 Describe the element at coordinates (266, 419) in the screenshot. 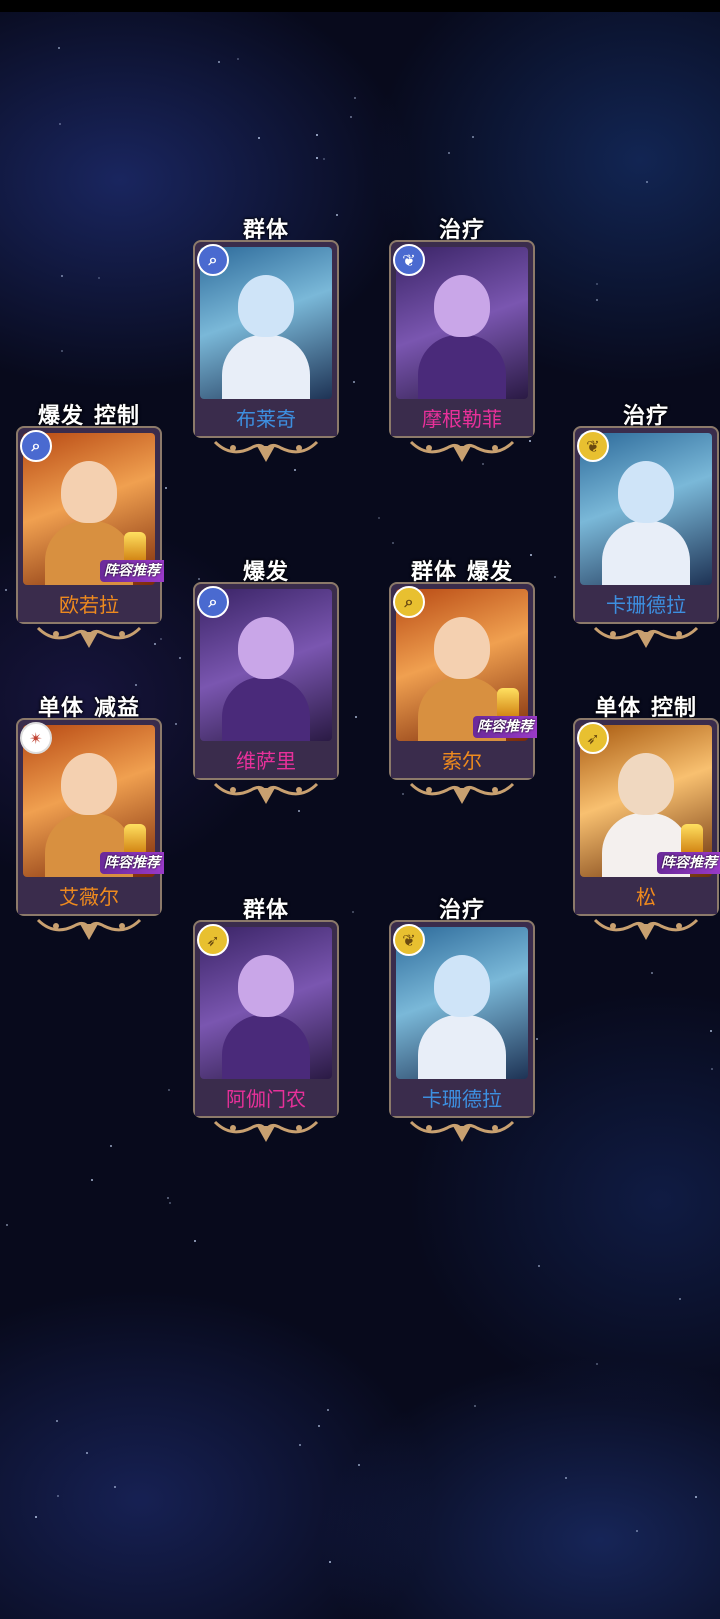

I see `hero-name: 布莱奇` at that location.